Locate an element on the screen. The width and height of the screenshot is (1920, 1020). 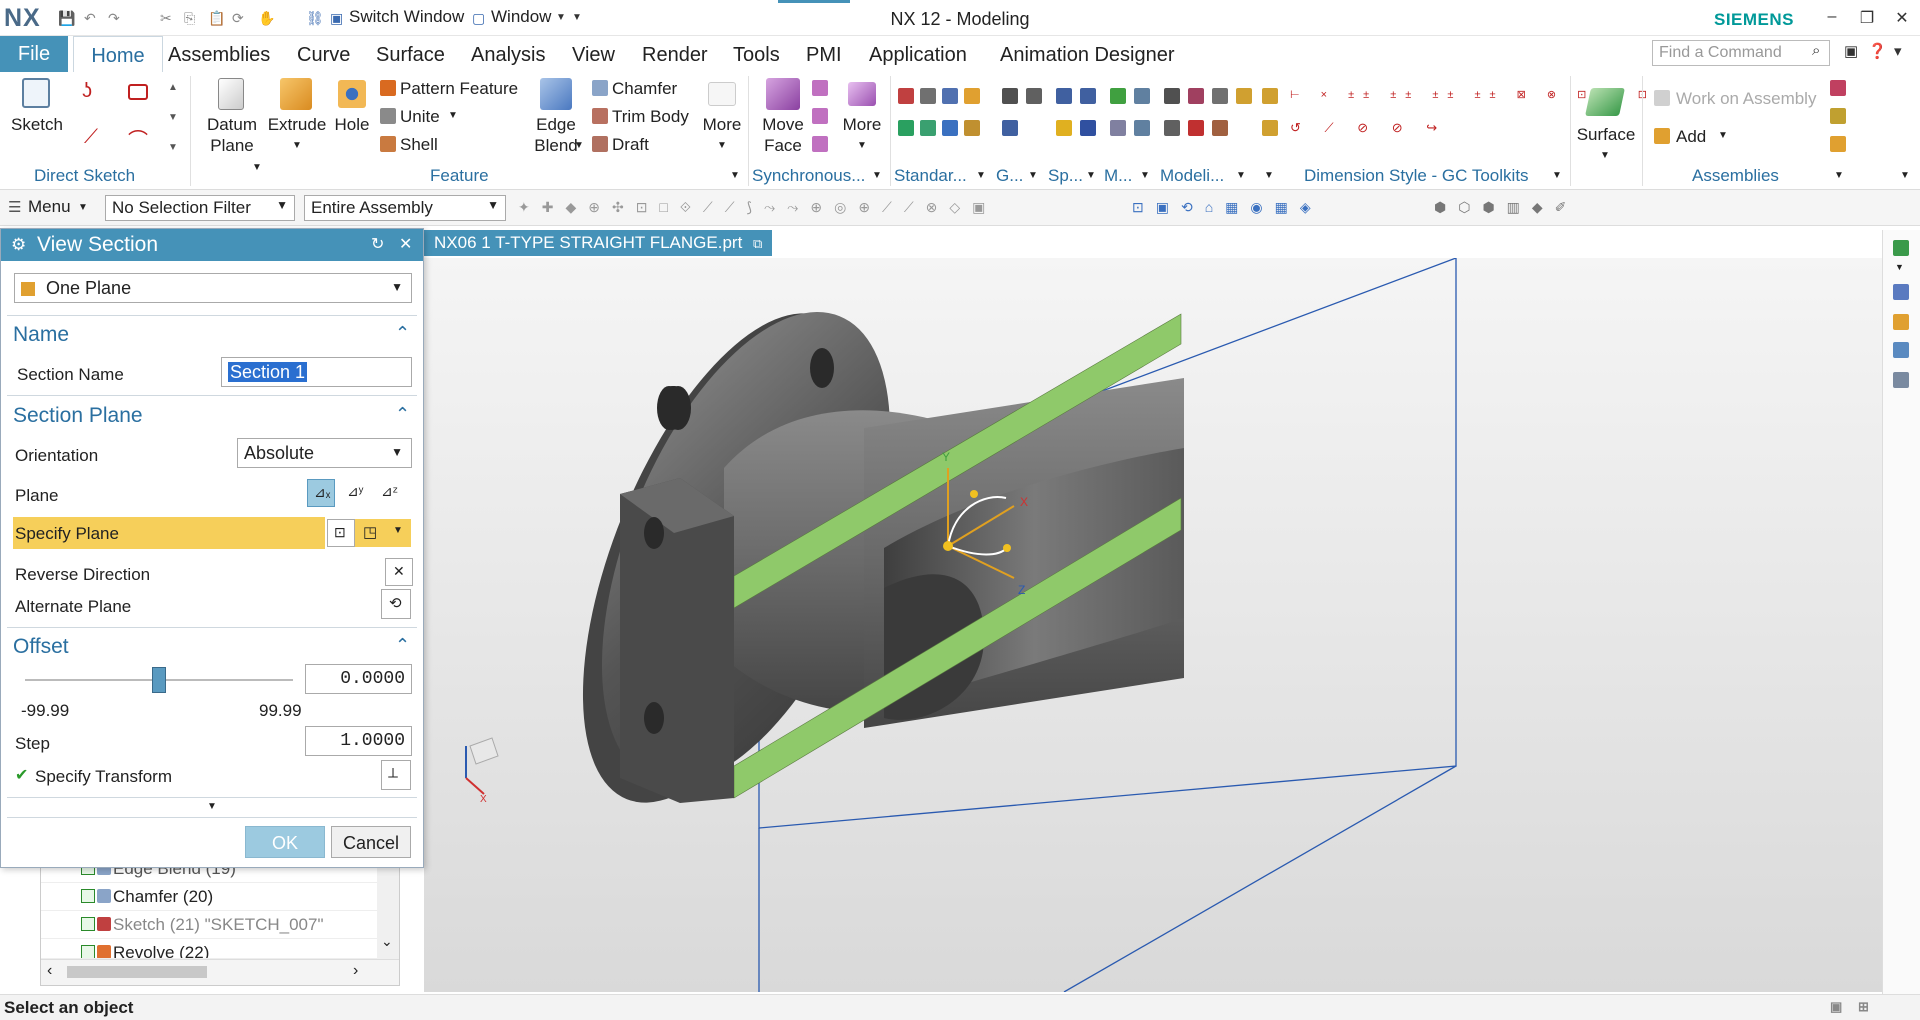
profile-icon: ʖ is located at coordinates (87, 91).